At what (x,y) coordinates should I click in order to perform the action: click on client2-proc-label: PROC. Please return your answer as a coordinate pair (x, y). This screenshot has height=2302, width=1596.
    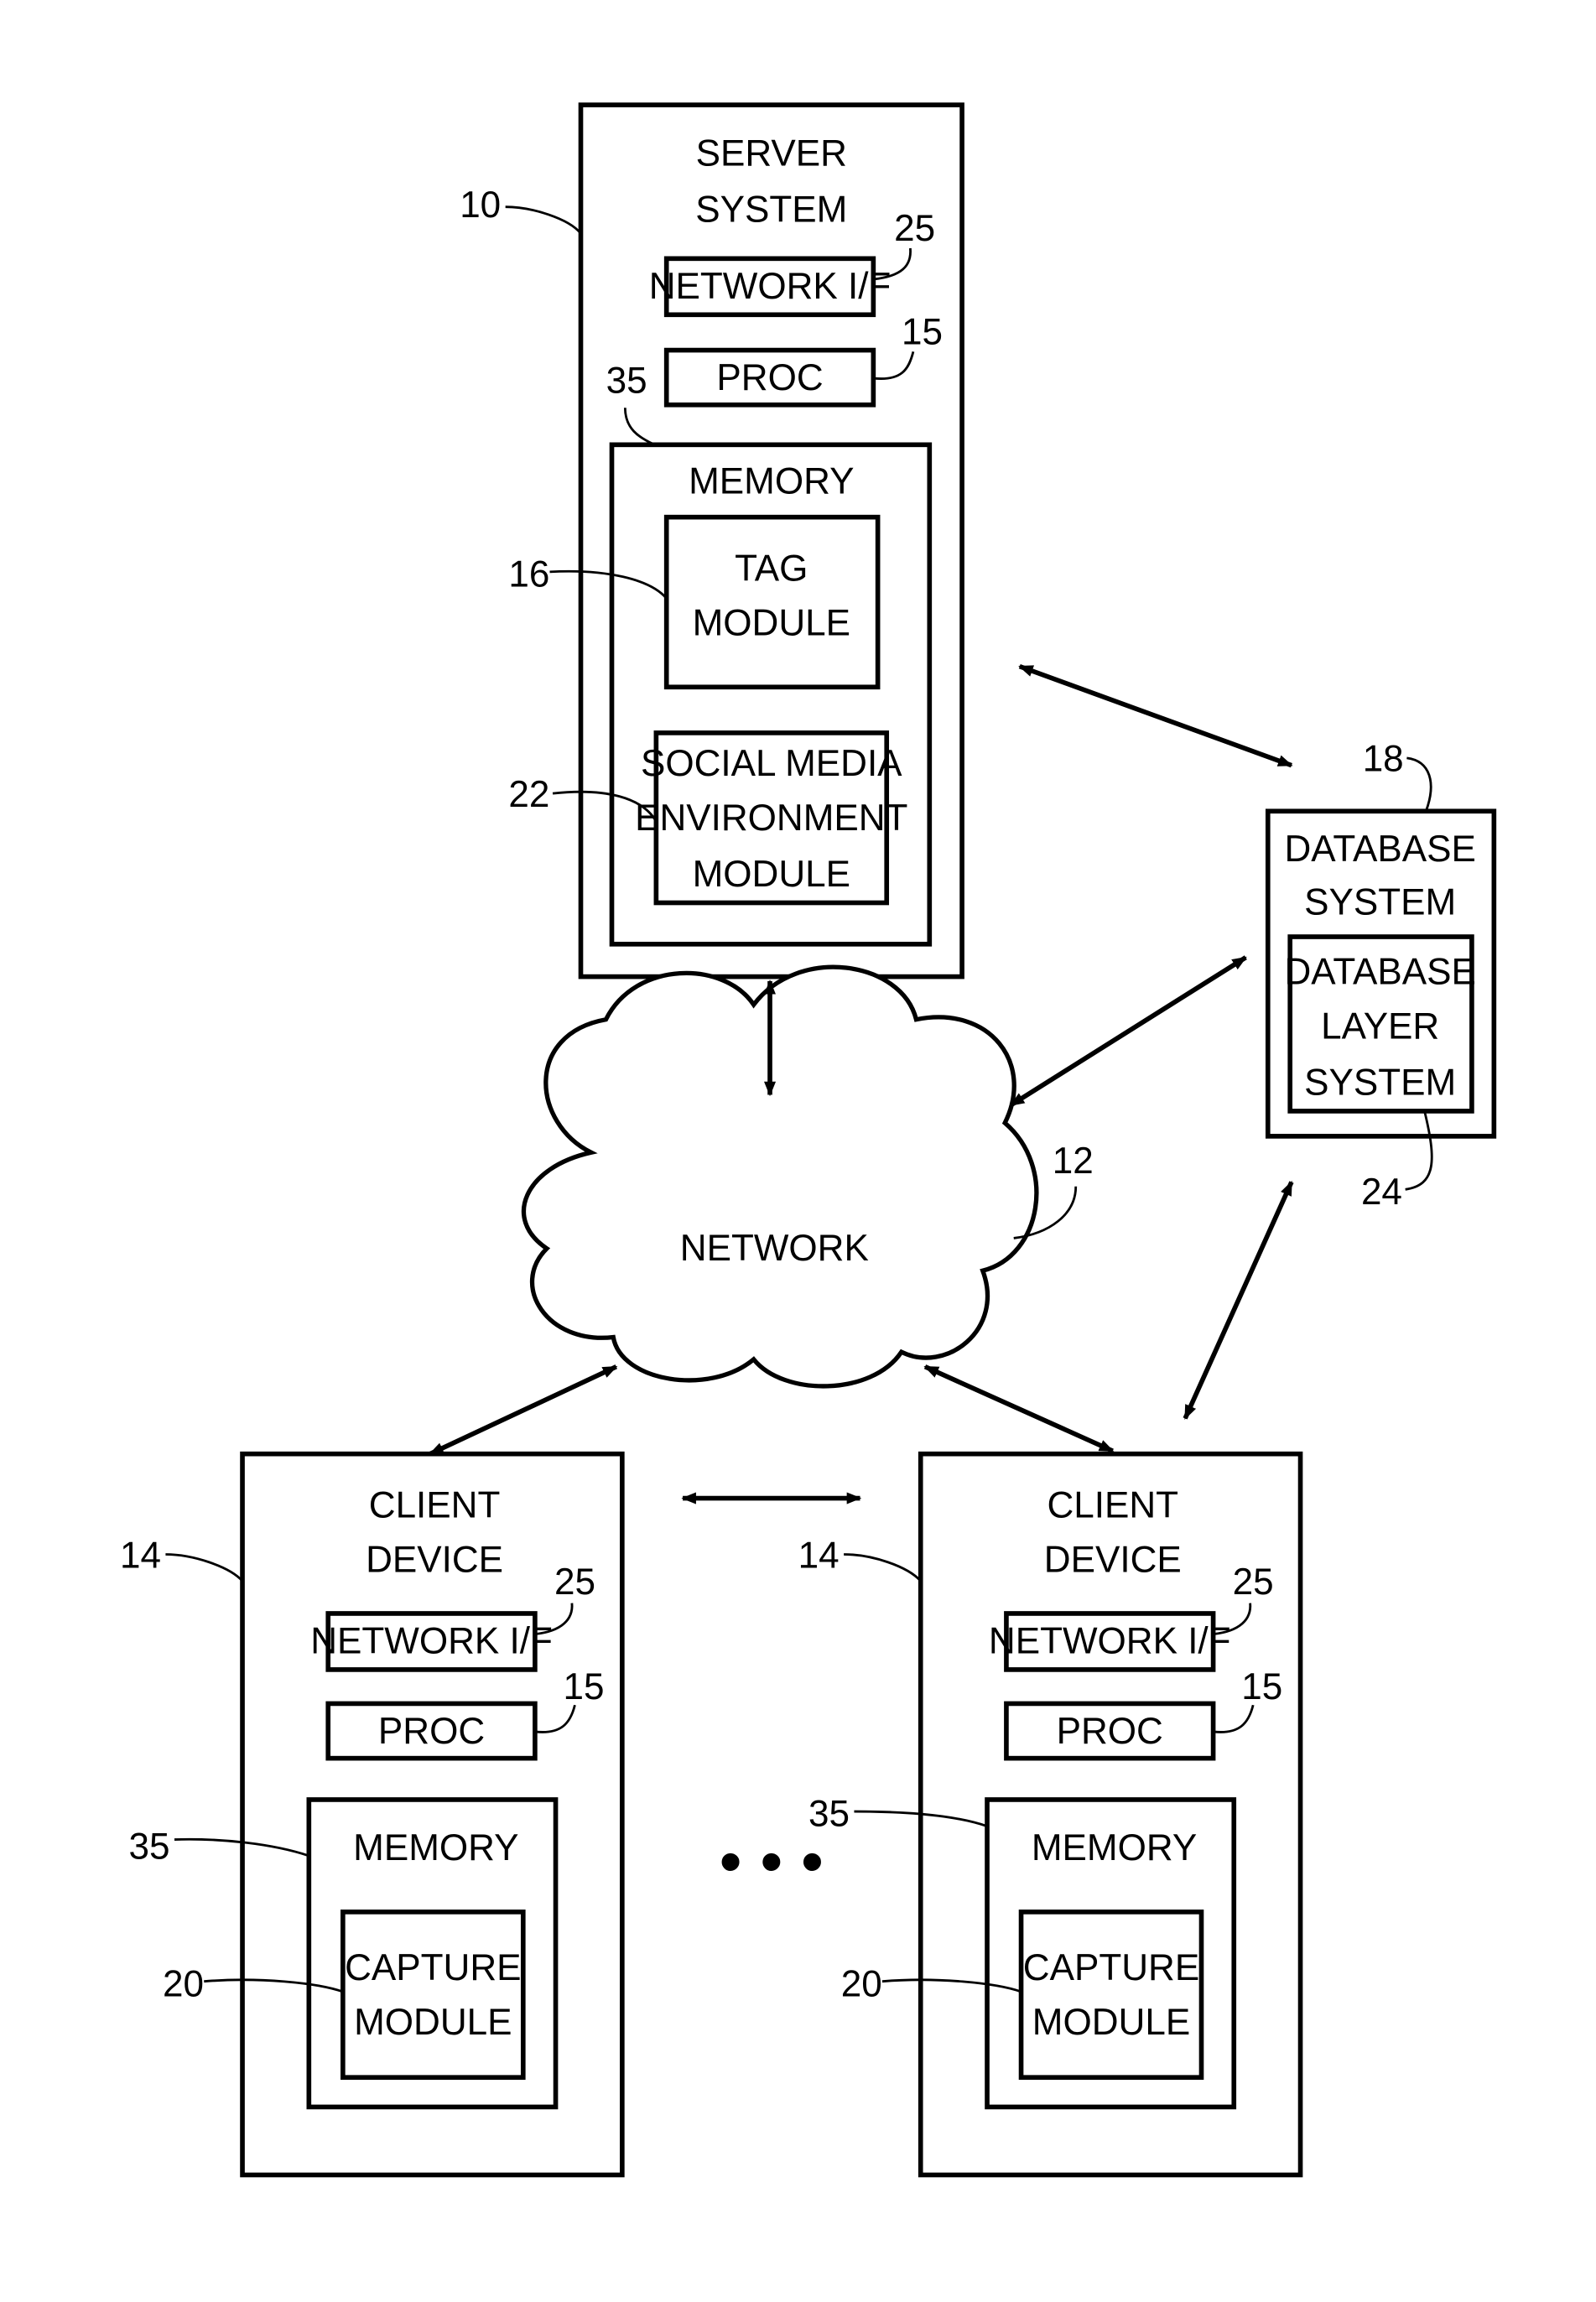
    Looking at the image, I should click on (1110, 1731).